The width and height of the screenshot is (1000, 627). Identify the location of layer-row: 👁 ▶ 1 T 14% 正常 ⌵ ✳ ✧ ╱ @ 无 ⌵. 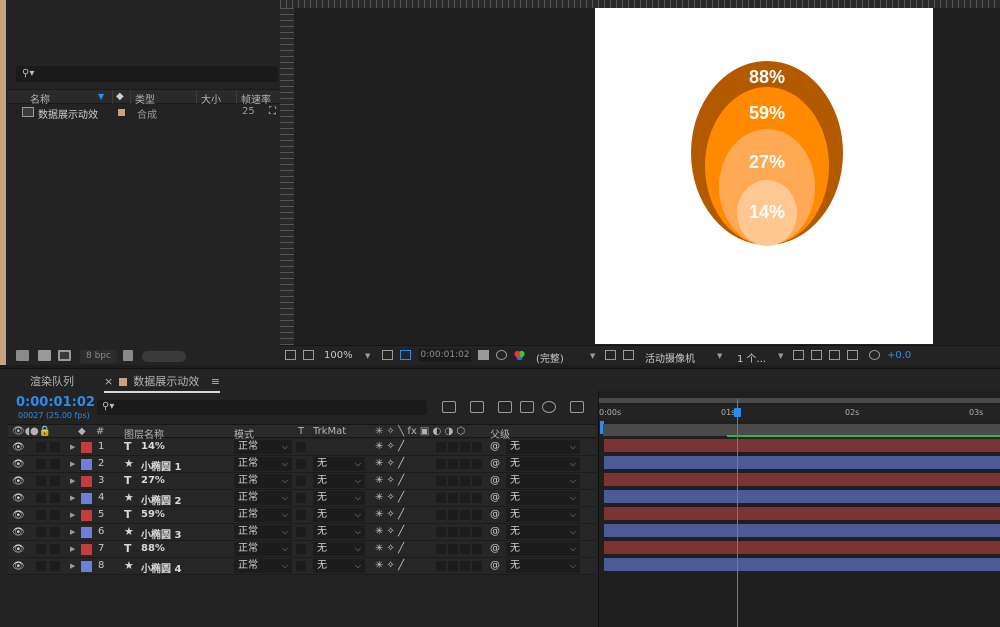
(302, 447).